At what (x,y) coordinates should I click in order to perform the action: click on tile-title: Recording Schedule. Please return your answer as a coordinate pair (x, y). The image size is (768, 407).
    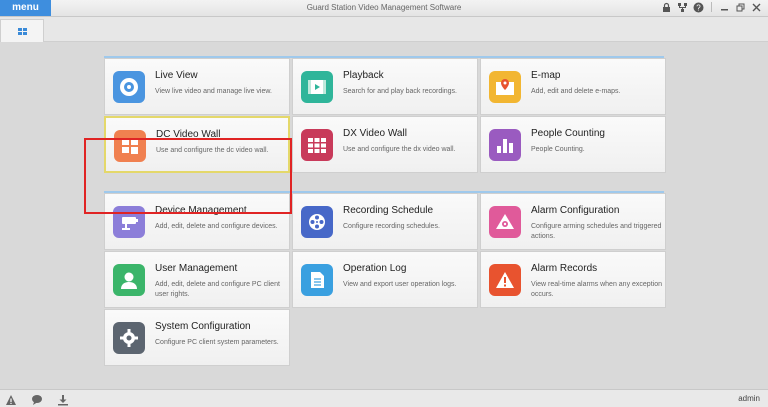
    Looking at the image, I should click on (388, 210).